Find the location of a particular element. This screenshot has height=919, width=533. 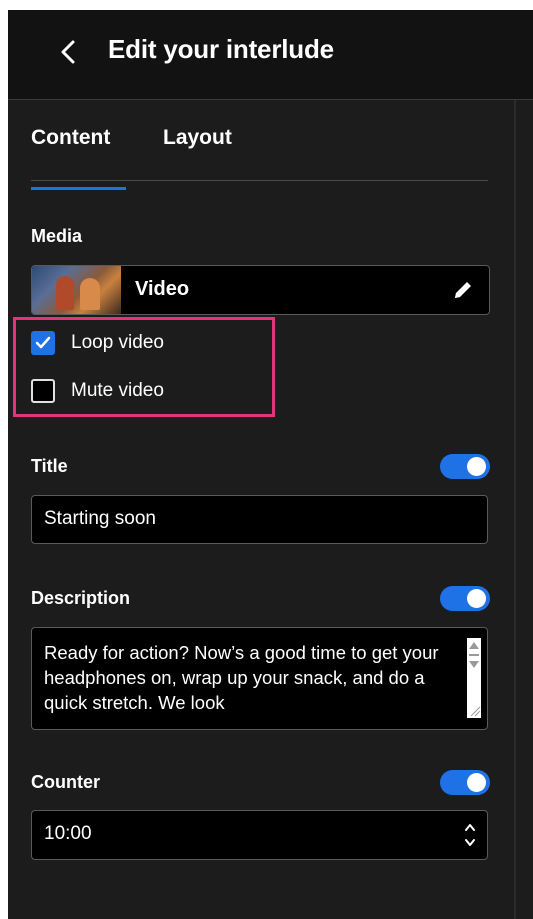

title-toggle is located at coordinates (465, 466).